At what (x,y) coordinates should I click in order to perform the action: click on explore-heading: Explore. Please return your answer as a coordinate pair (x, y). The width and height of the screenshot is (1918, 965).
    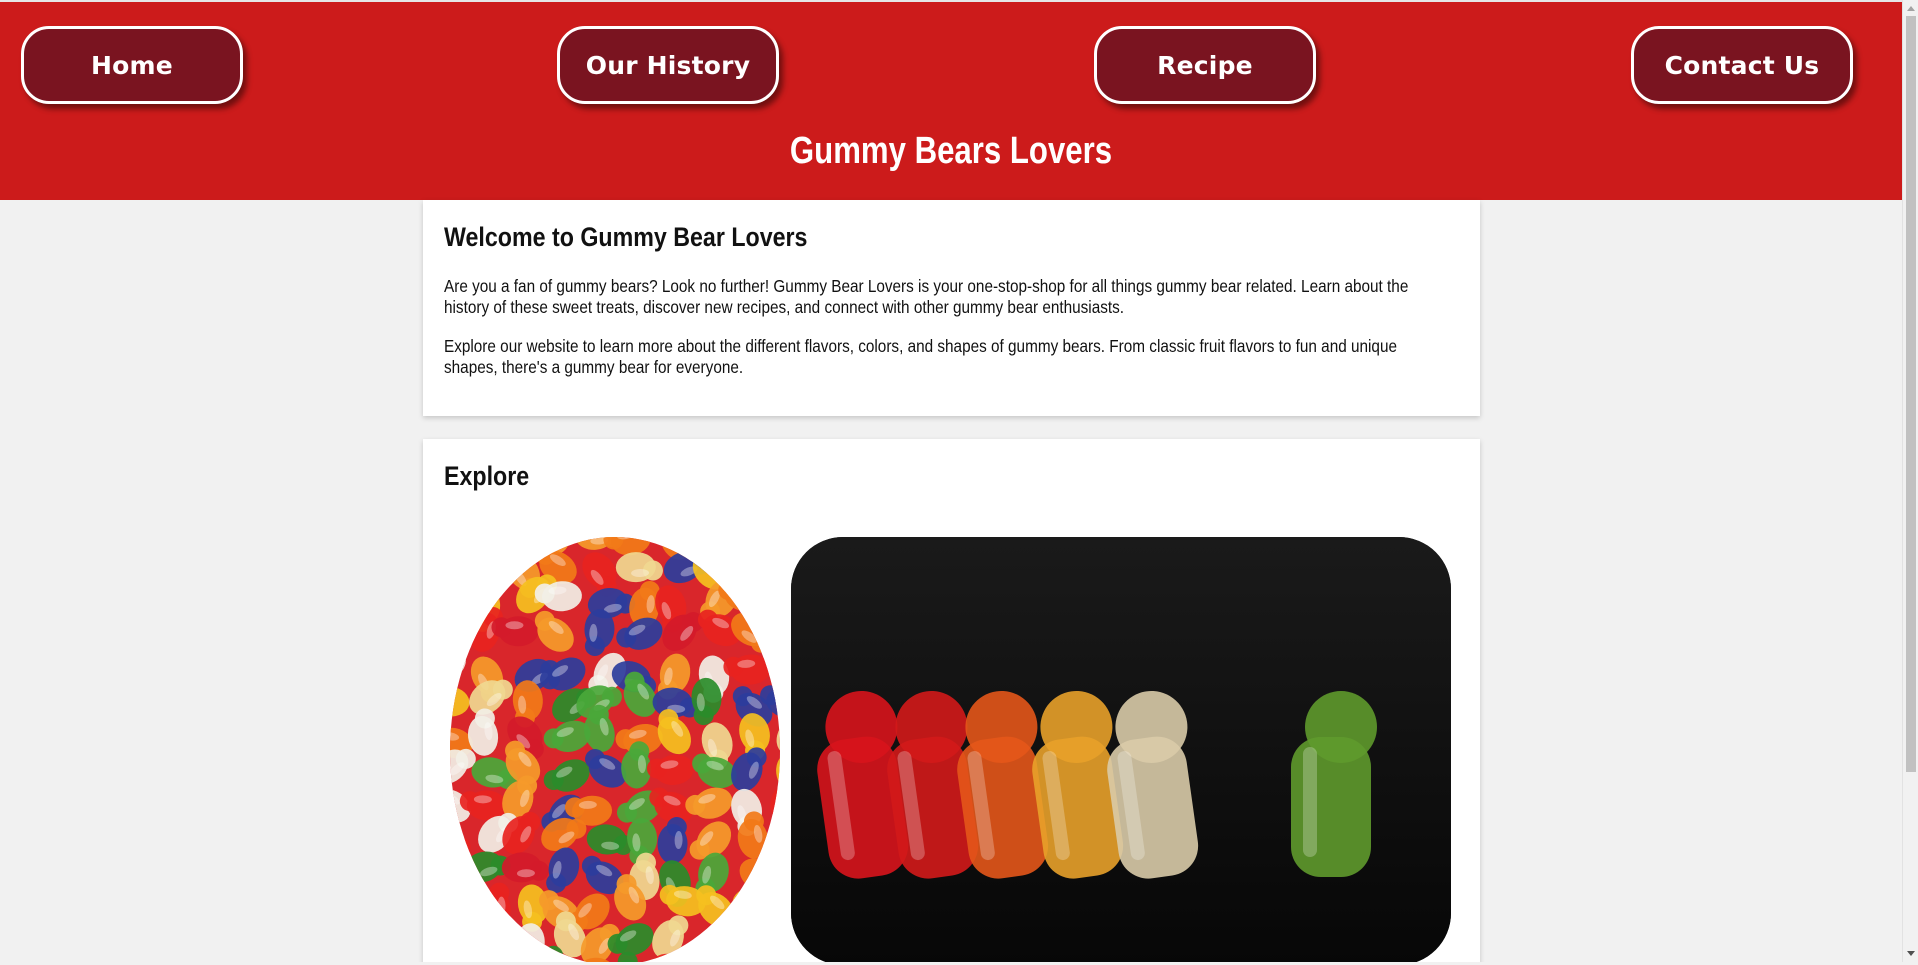
    Looking at the image, I should click on (487, 476).